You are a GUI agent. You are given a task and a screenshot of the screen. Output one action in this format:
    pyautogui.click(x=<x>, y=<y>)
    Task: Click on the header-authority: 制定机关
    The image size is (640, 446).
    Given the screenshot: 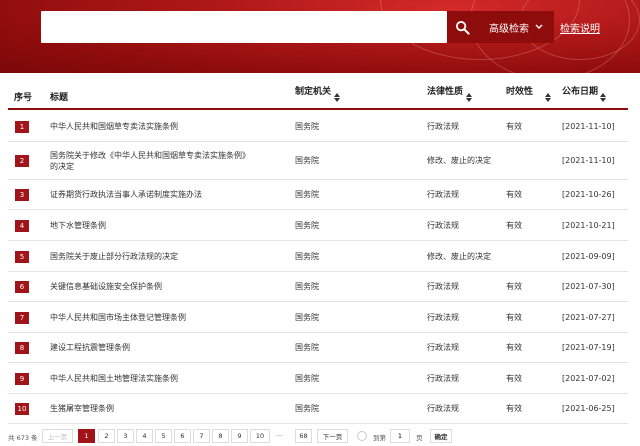 What is the action you would take?
    pyautogui.click(x=313, y=90)
    